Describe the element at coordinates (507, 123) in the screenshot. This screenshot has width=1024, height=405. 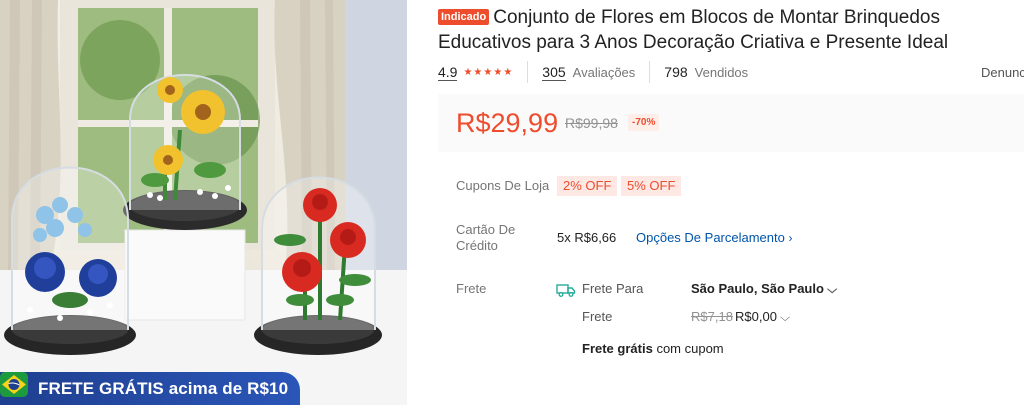
I see `current-price: R$29,99` at that location.